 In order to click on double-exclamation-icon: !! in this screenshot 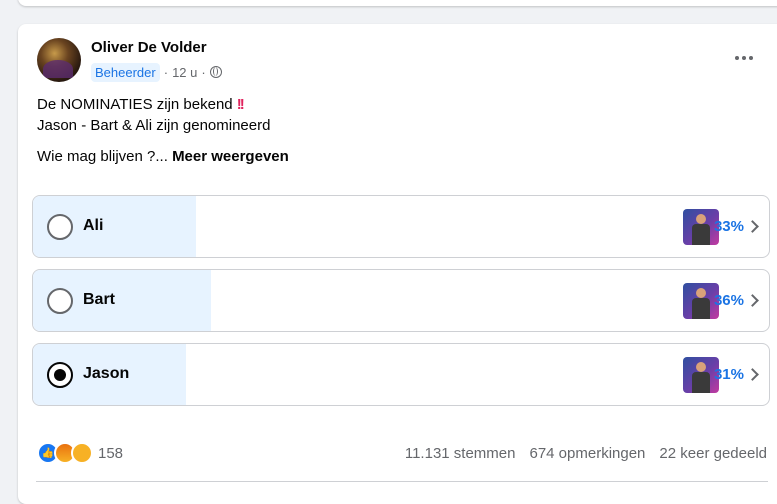, I will do `click(240, 104)`.